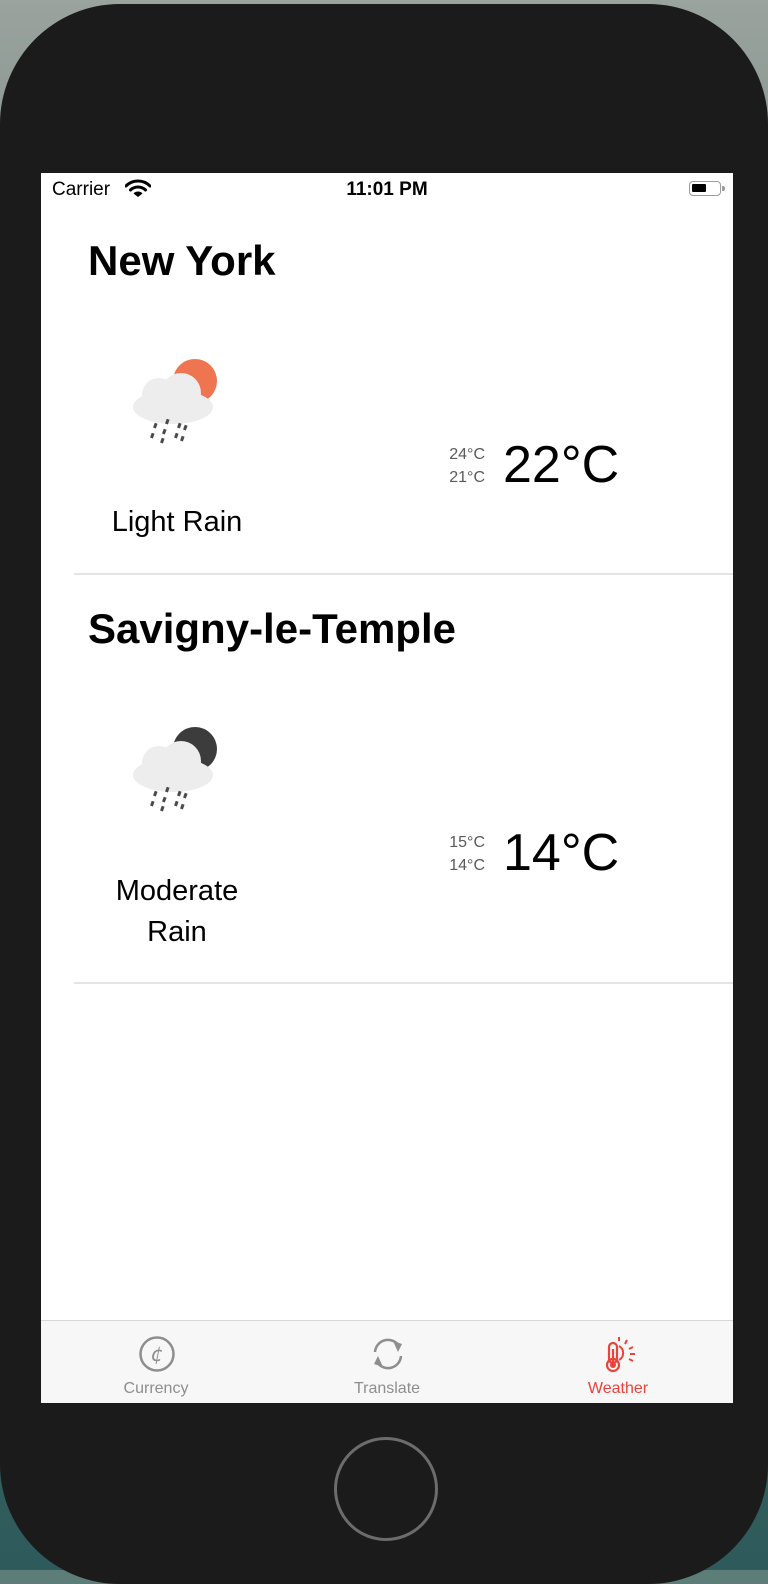 Image resolution: width=768 pixels, height=1584 pixels. Describe the element at coordinates (707, 188) in the screenshot. I see `battery-icon` at that location.